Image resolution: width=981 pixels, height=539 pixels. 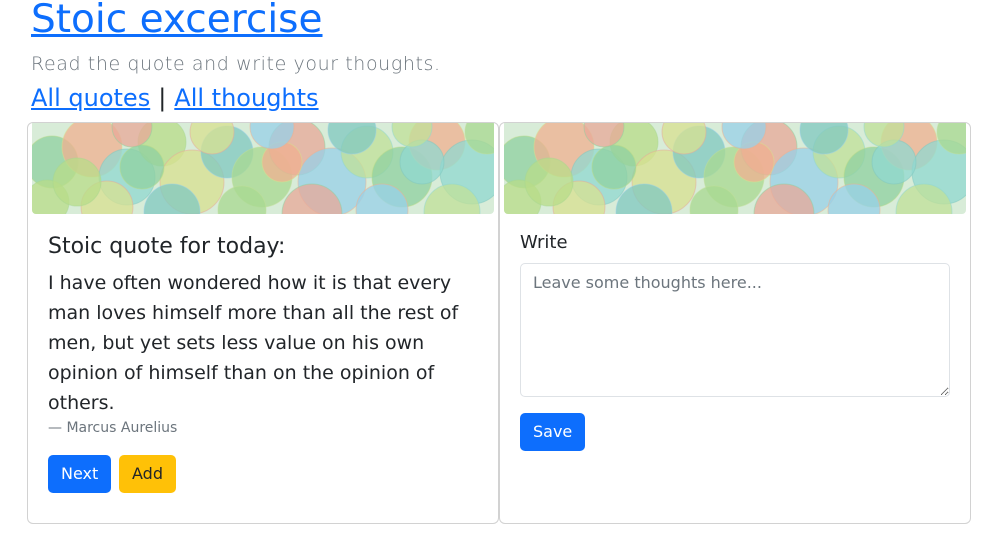 What do you see at coordinates (735, 168) in the screenshot?
I see `write-card-banner-image` at bounding box center [735, 168].